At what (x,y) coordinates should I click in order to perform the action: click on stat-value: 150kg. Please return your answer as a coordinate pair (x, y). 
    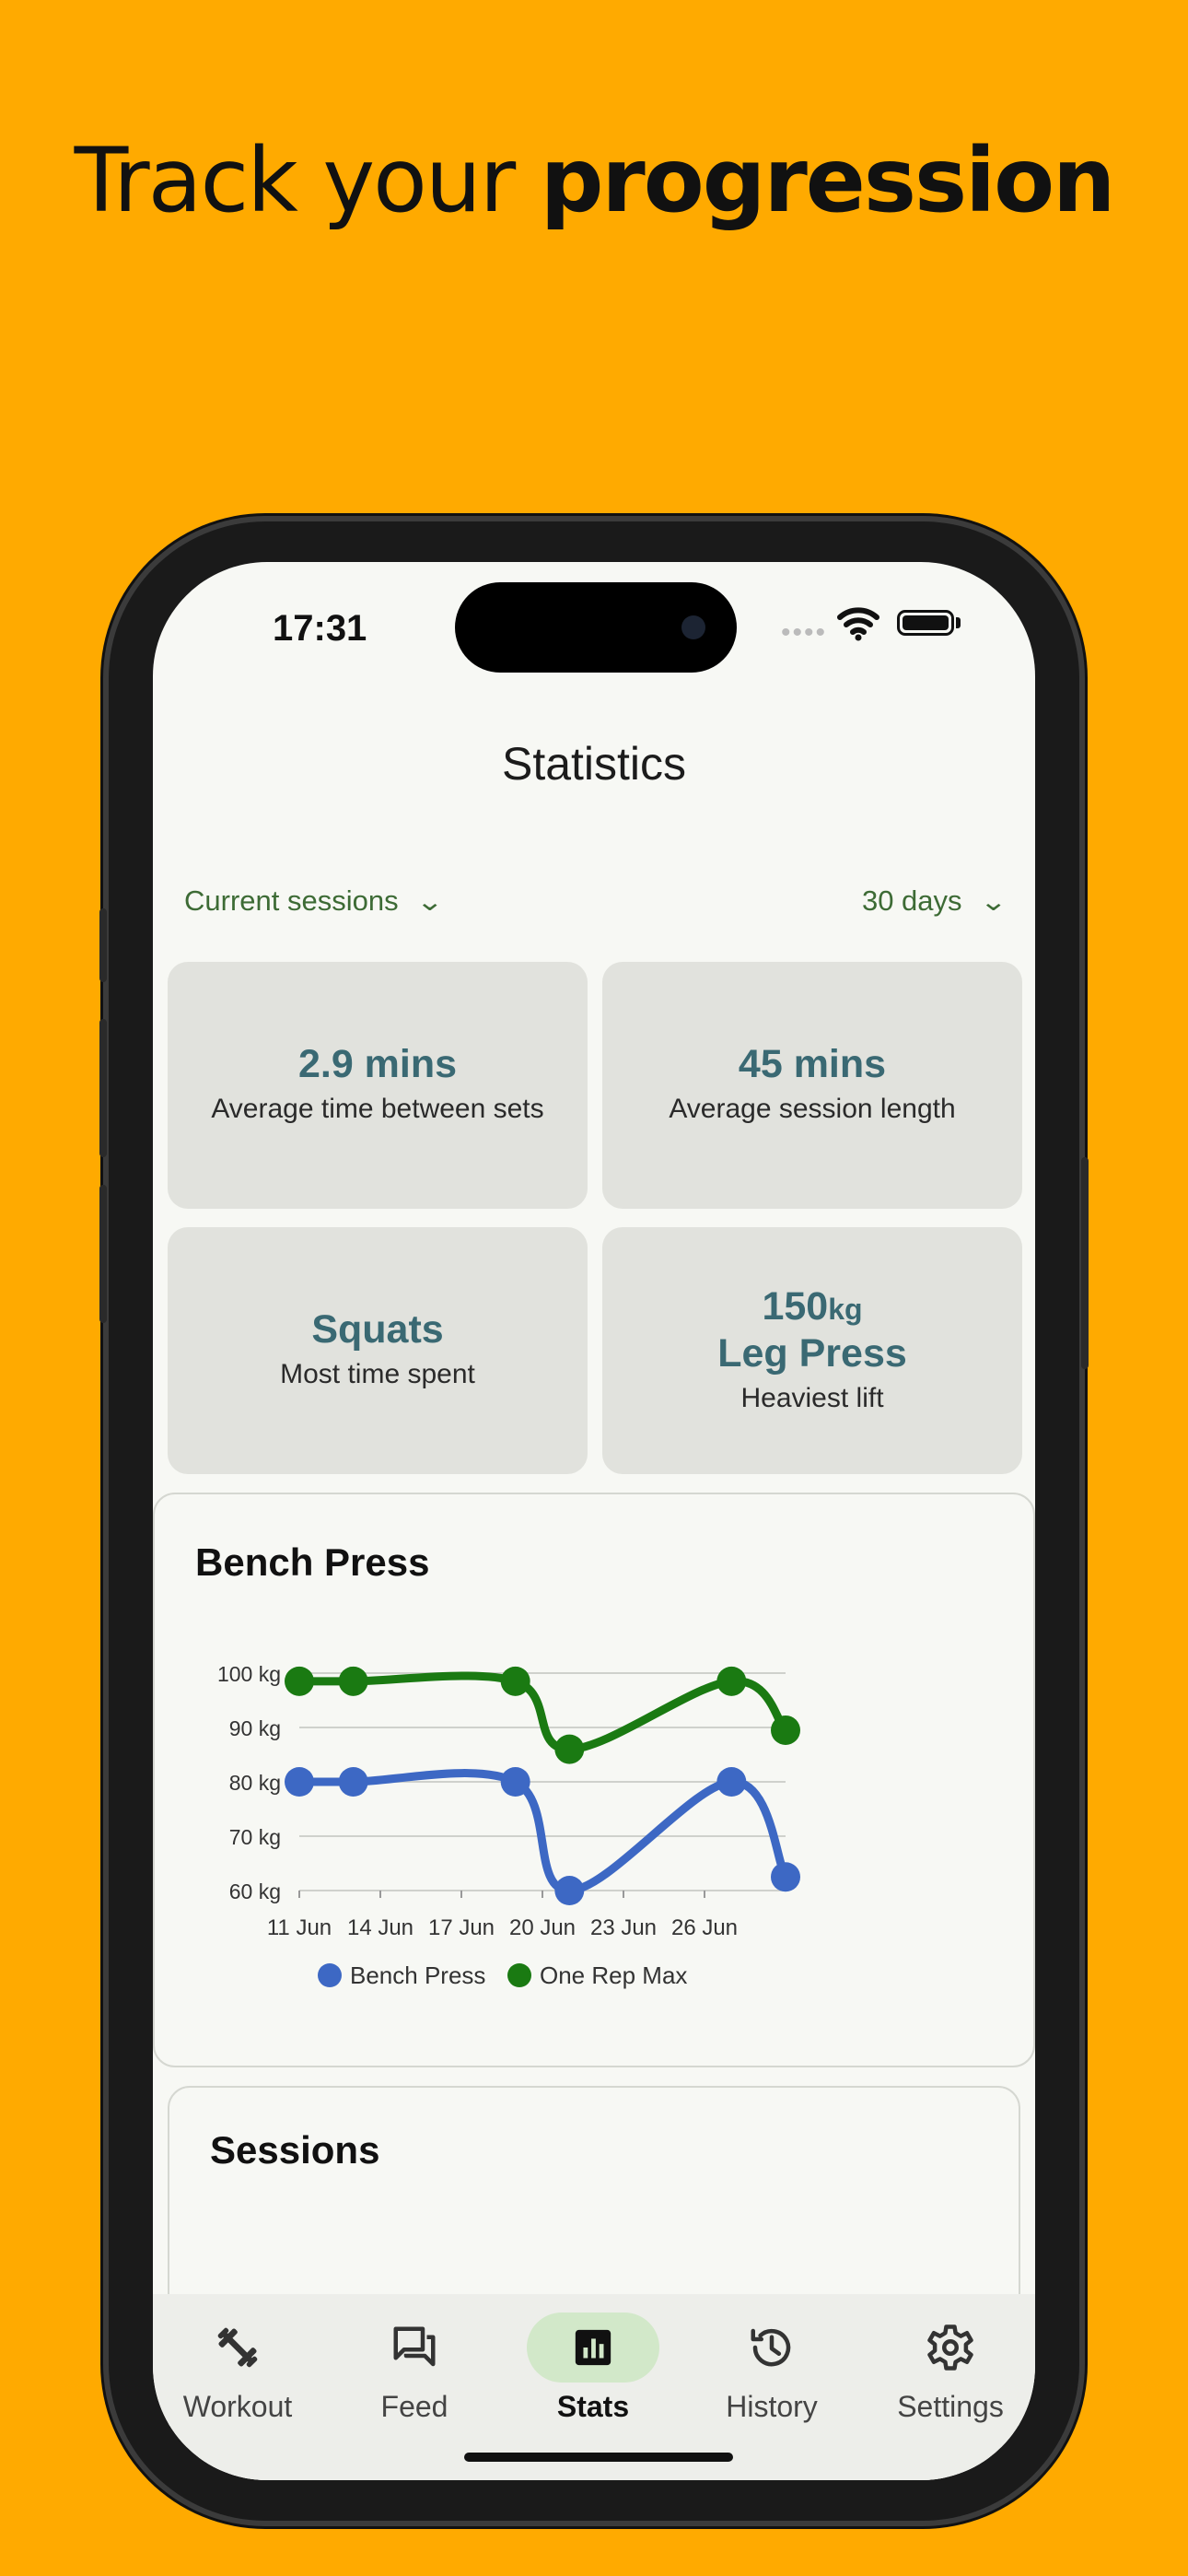
    Looking at the image, I should click on (812, 1307).